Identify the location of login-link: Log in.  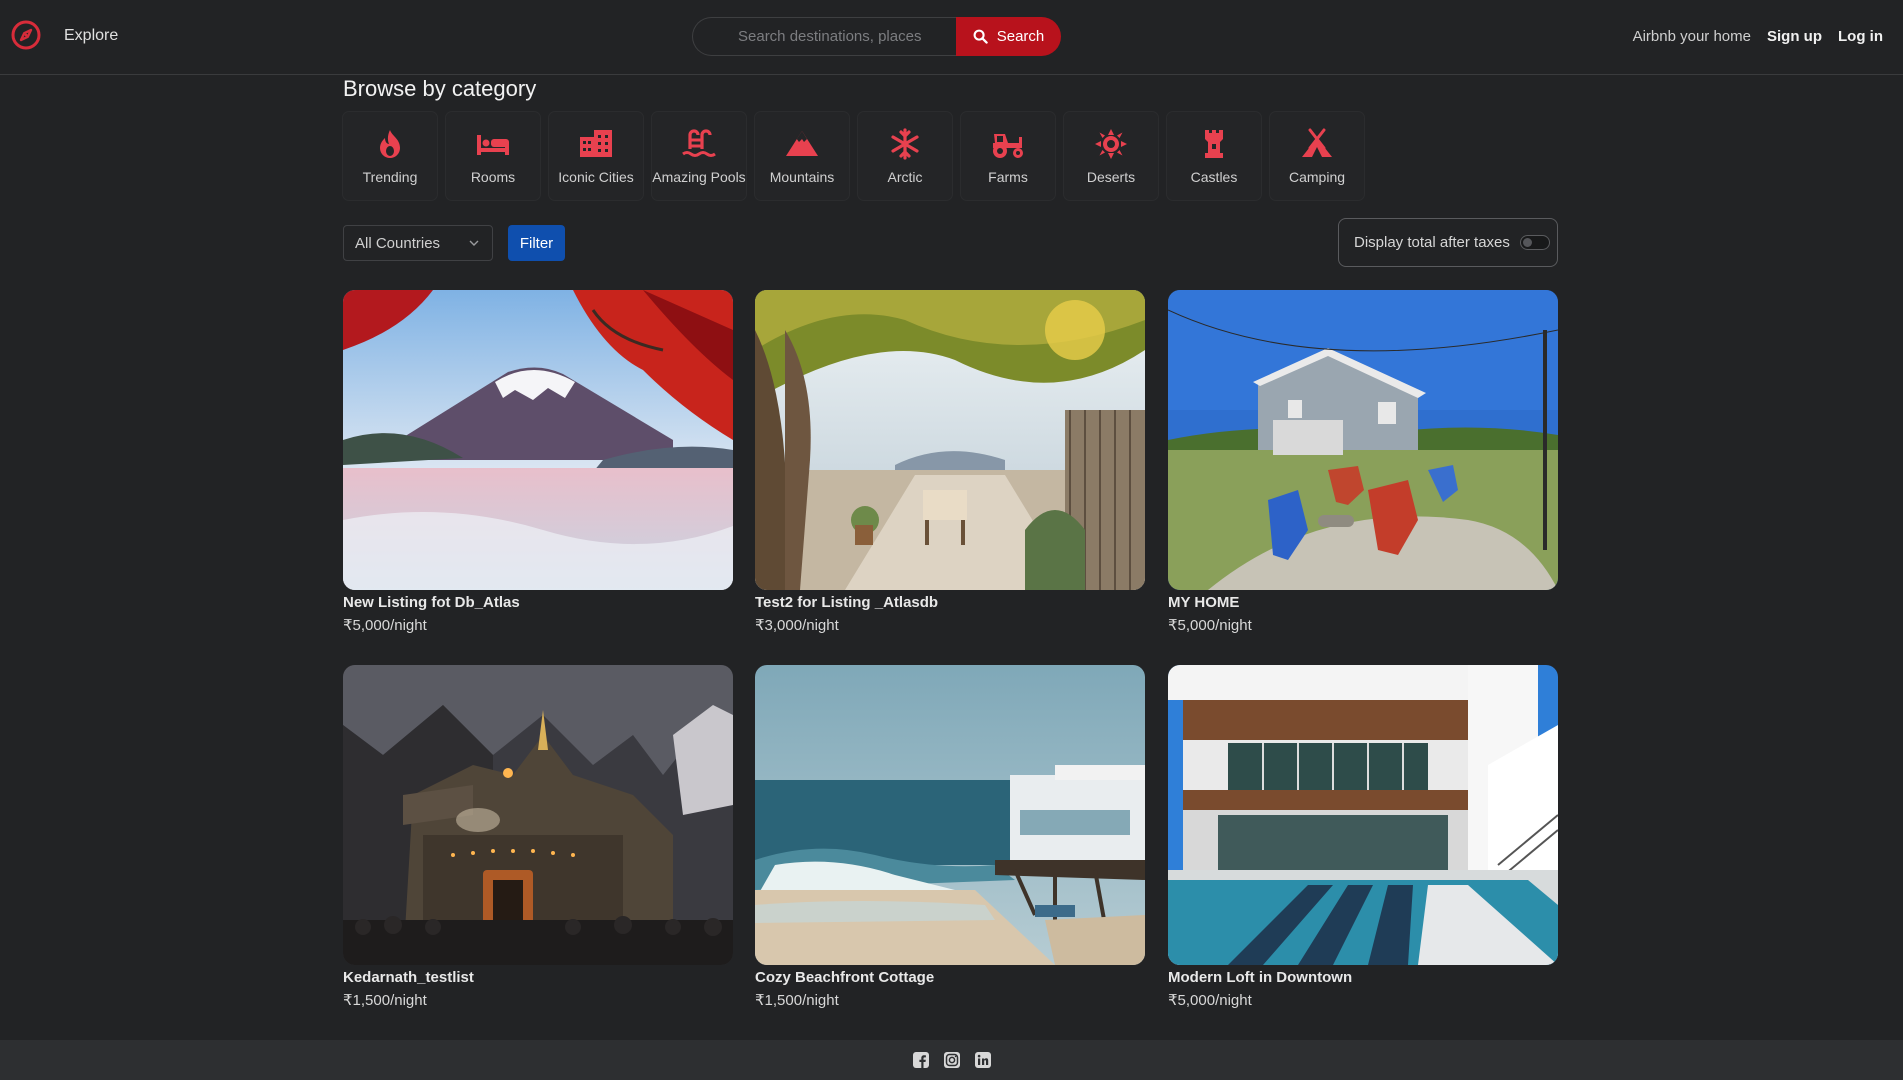
(1860, 36).